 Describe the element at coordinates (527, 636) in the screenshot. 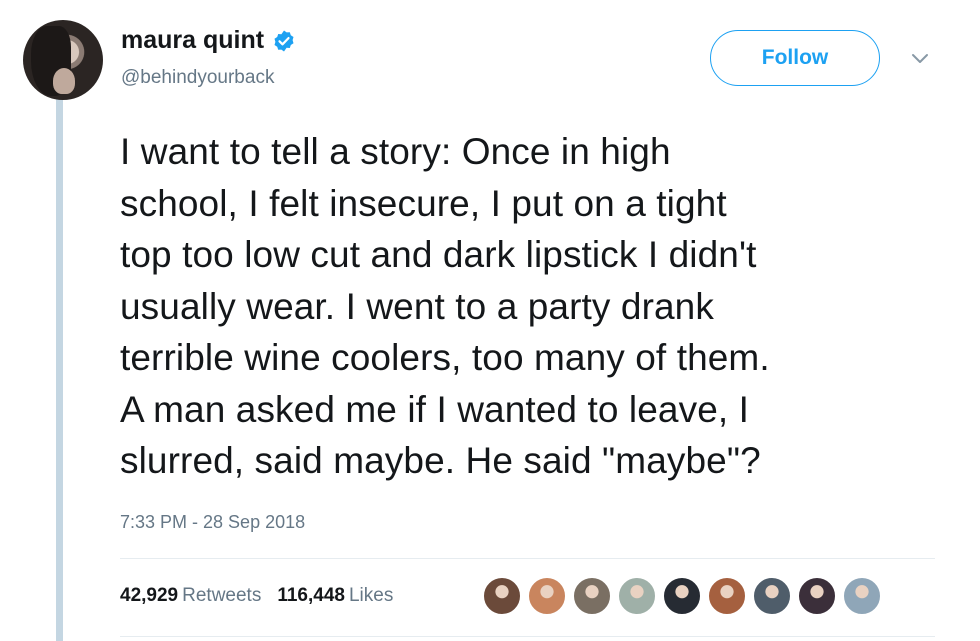

I see `divider-bottom` at that location.